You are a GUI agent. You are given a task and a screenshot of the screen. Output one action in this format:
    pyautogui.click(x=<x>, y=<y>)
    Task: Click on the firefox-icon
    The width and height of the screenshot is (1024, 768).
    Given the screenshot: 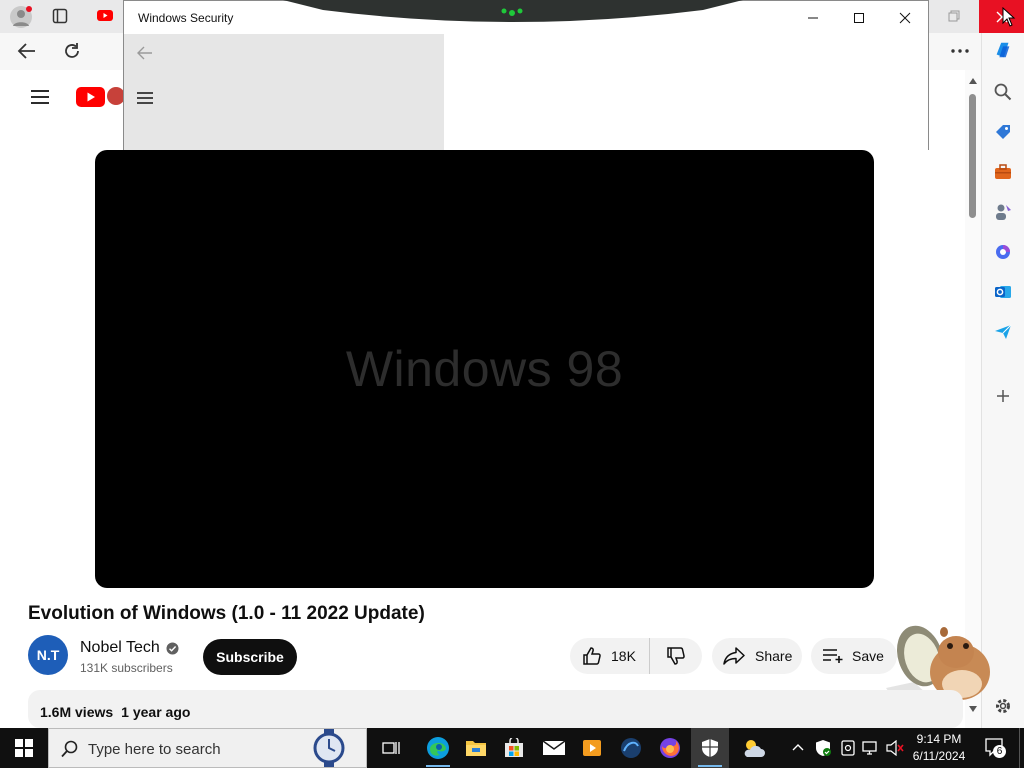 What is the action you would take?
    pyautogui.click(x=670, y=748)
    